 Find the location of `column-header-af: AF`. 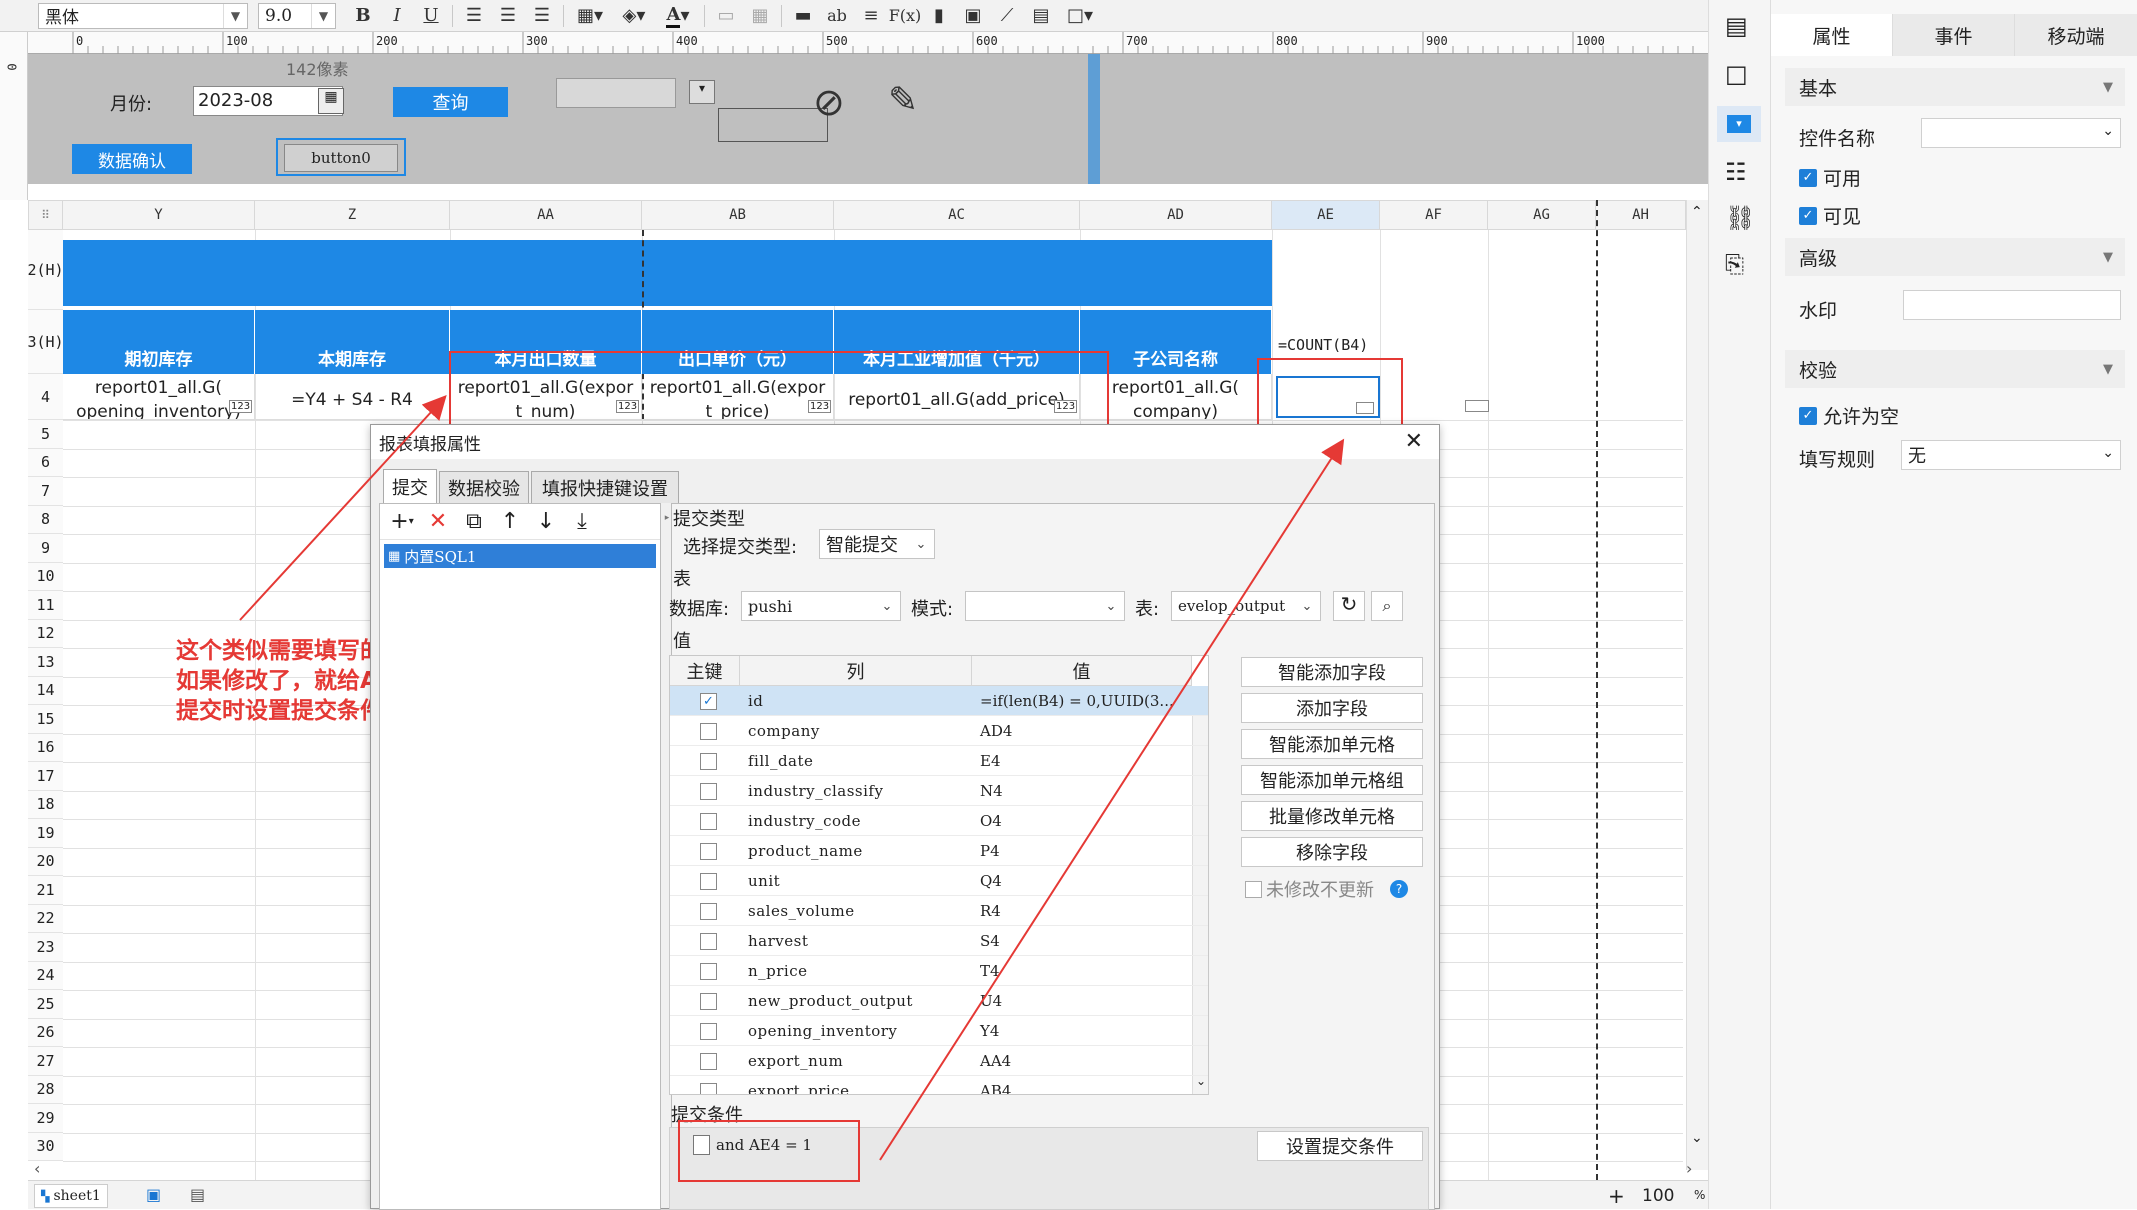

column-header-af: AF is located at coordinates (1434, 215).